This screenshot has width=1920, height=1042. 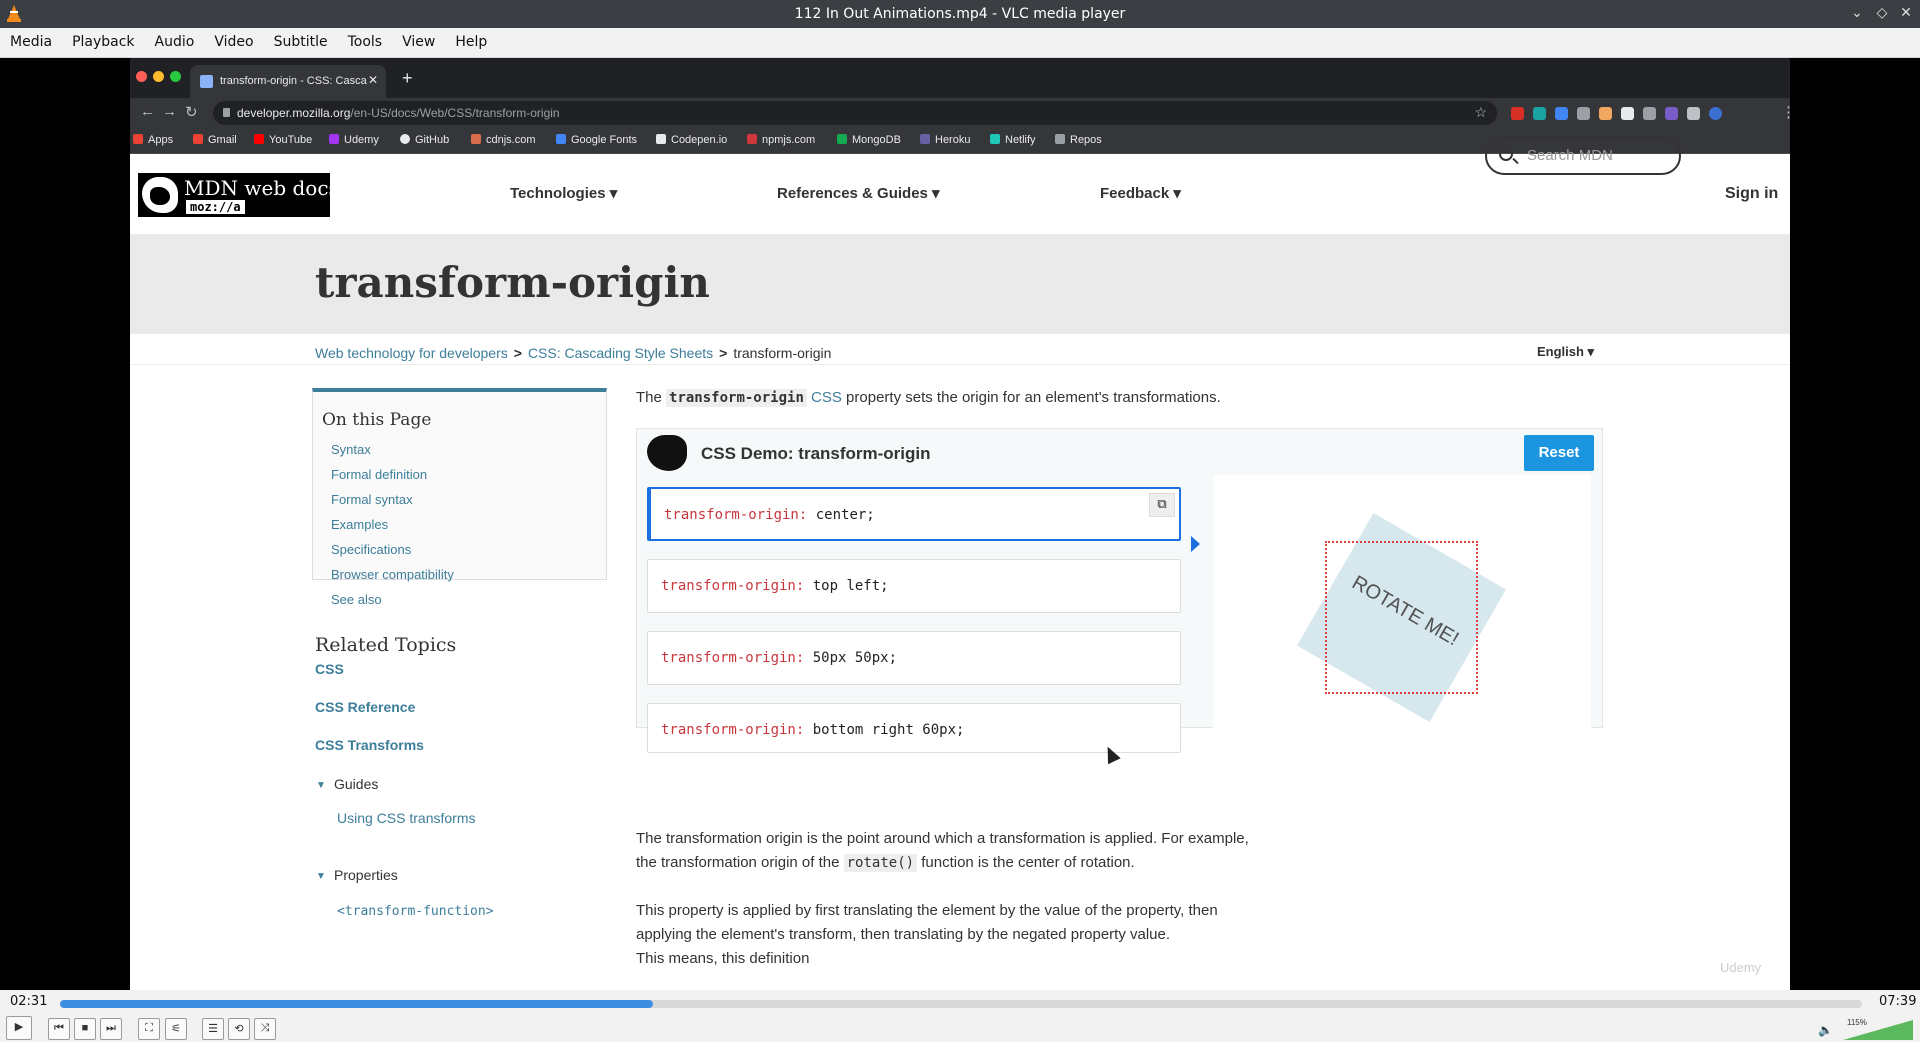 What do you see at coordinates (369, 745) in the screenshot?
I see `related-css-transforms: CSS Transforms` at bounding box center [369, 745].